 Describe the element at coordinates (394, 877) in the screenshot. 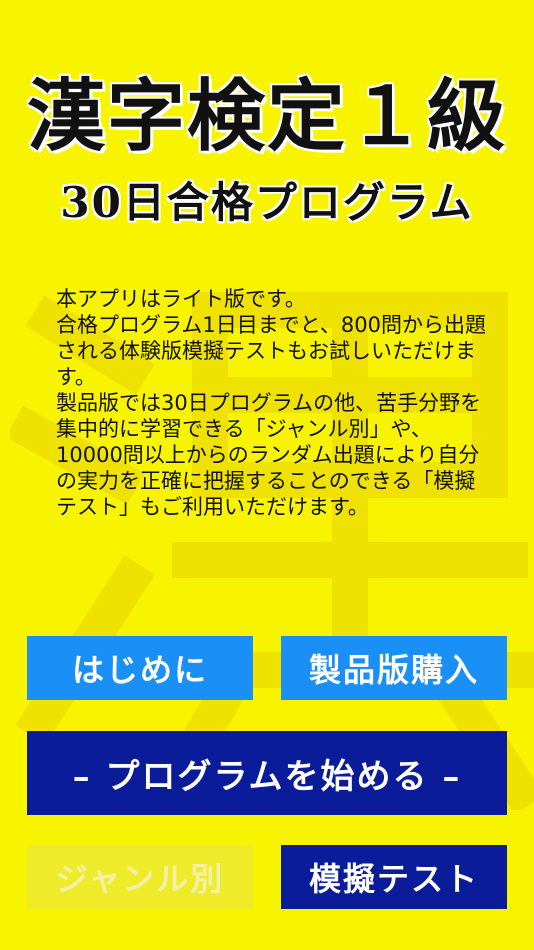

I see `mock-test-button: 模擬テスト` at that location.